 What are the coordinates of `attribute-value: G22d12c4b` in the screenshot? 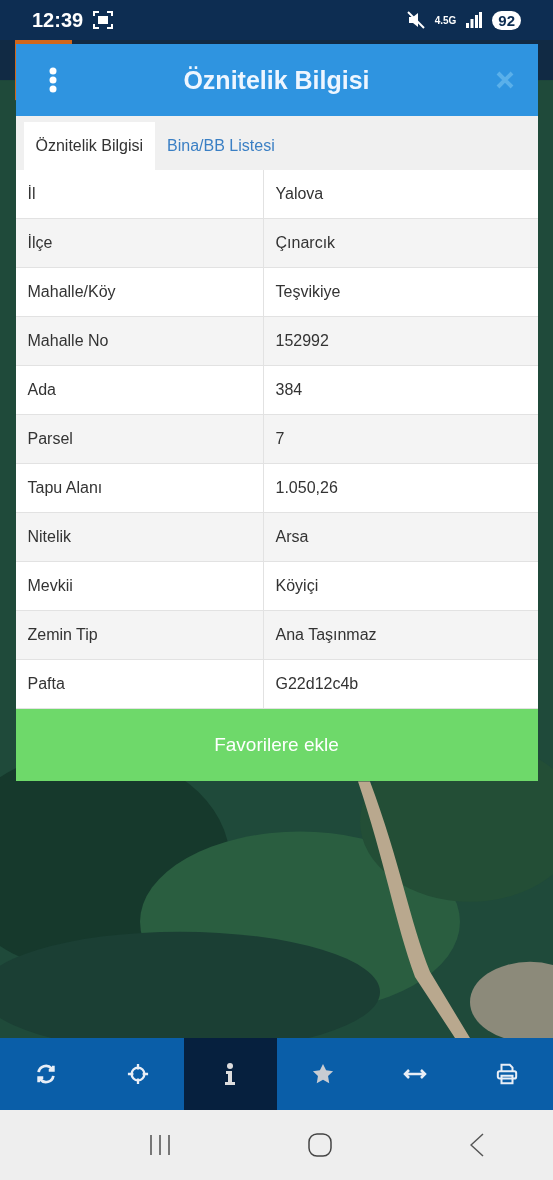 It's located at (317, 684).